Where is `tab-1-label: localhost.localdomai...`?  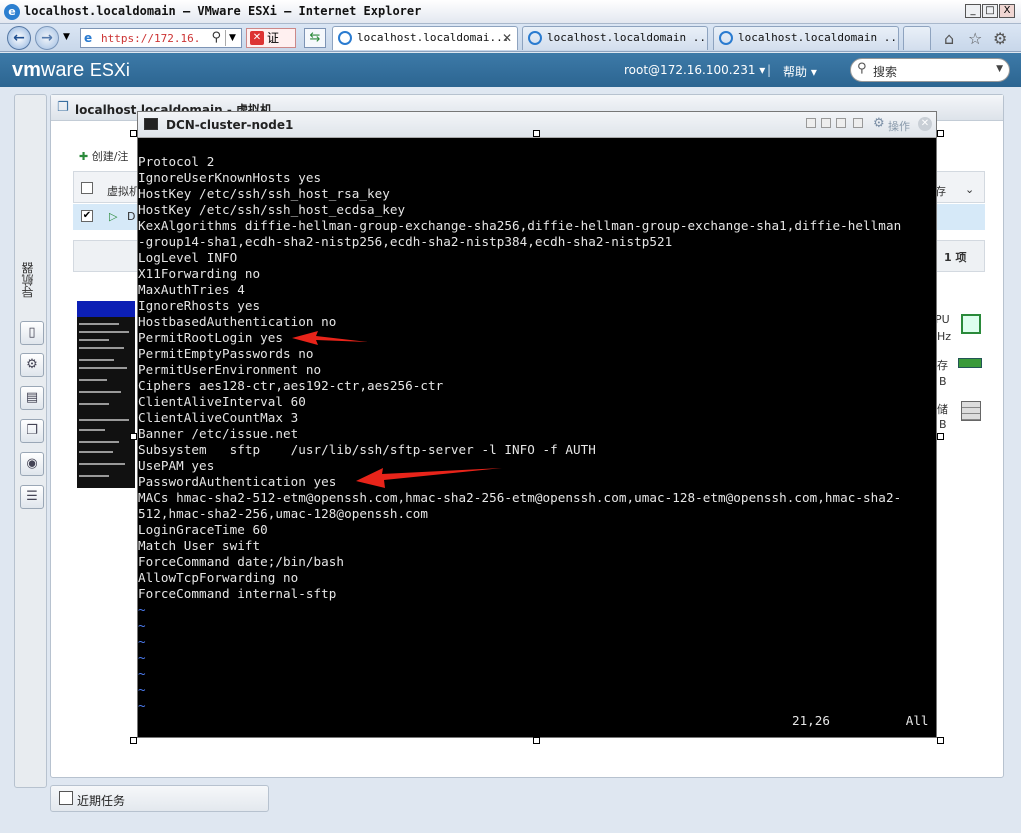
tab-1-label: localhost.localdomai... is located at coordinates (433, 37).